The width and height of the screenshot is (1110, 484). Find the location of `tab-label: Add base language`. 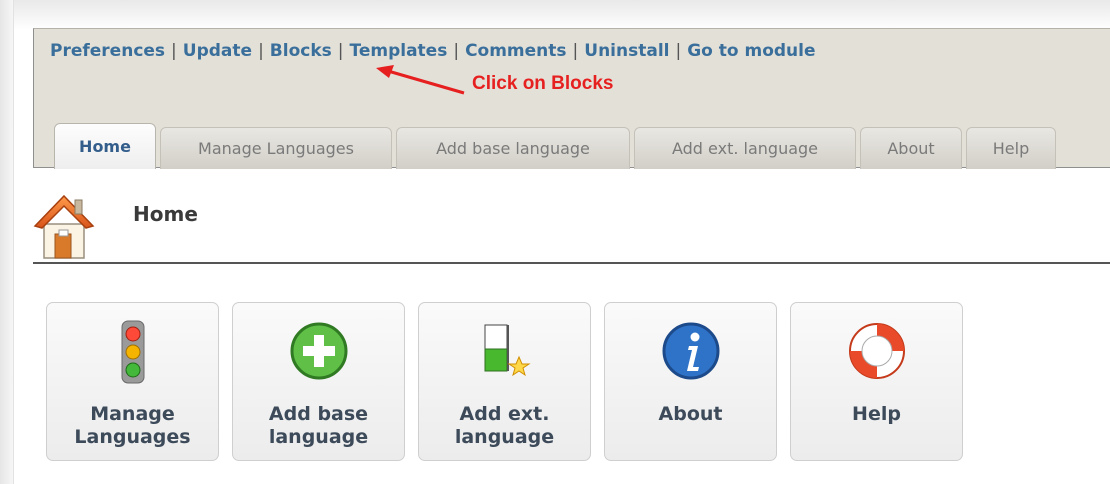

tab-label: Add base language is located at coordinates (513, 148).